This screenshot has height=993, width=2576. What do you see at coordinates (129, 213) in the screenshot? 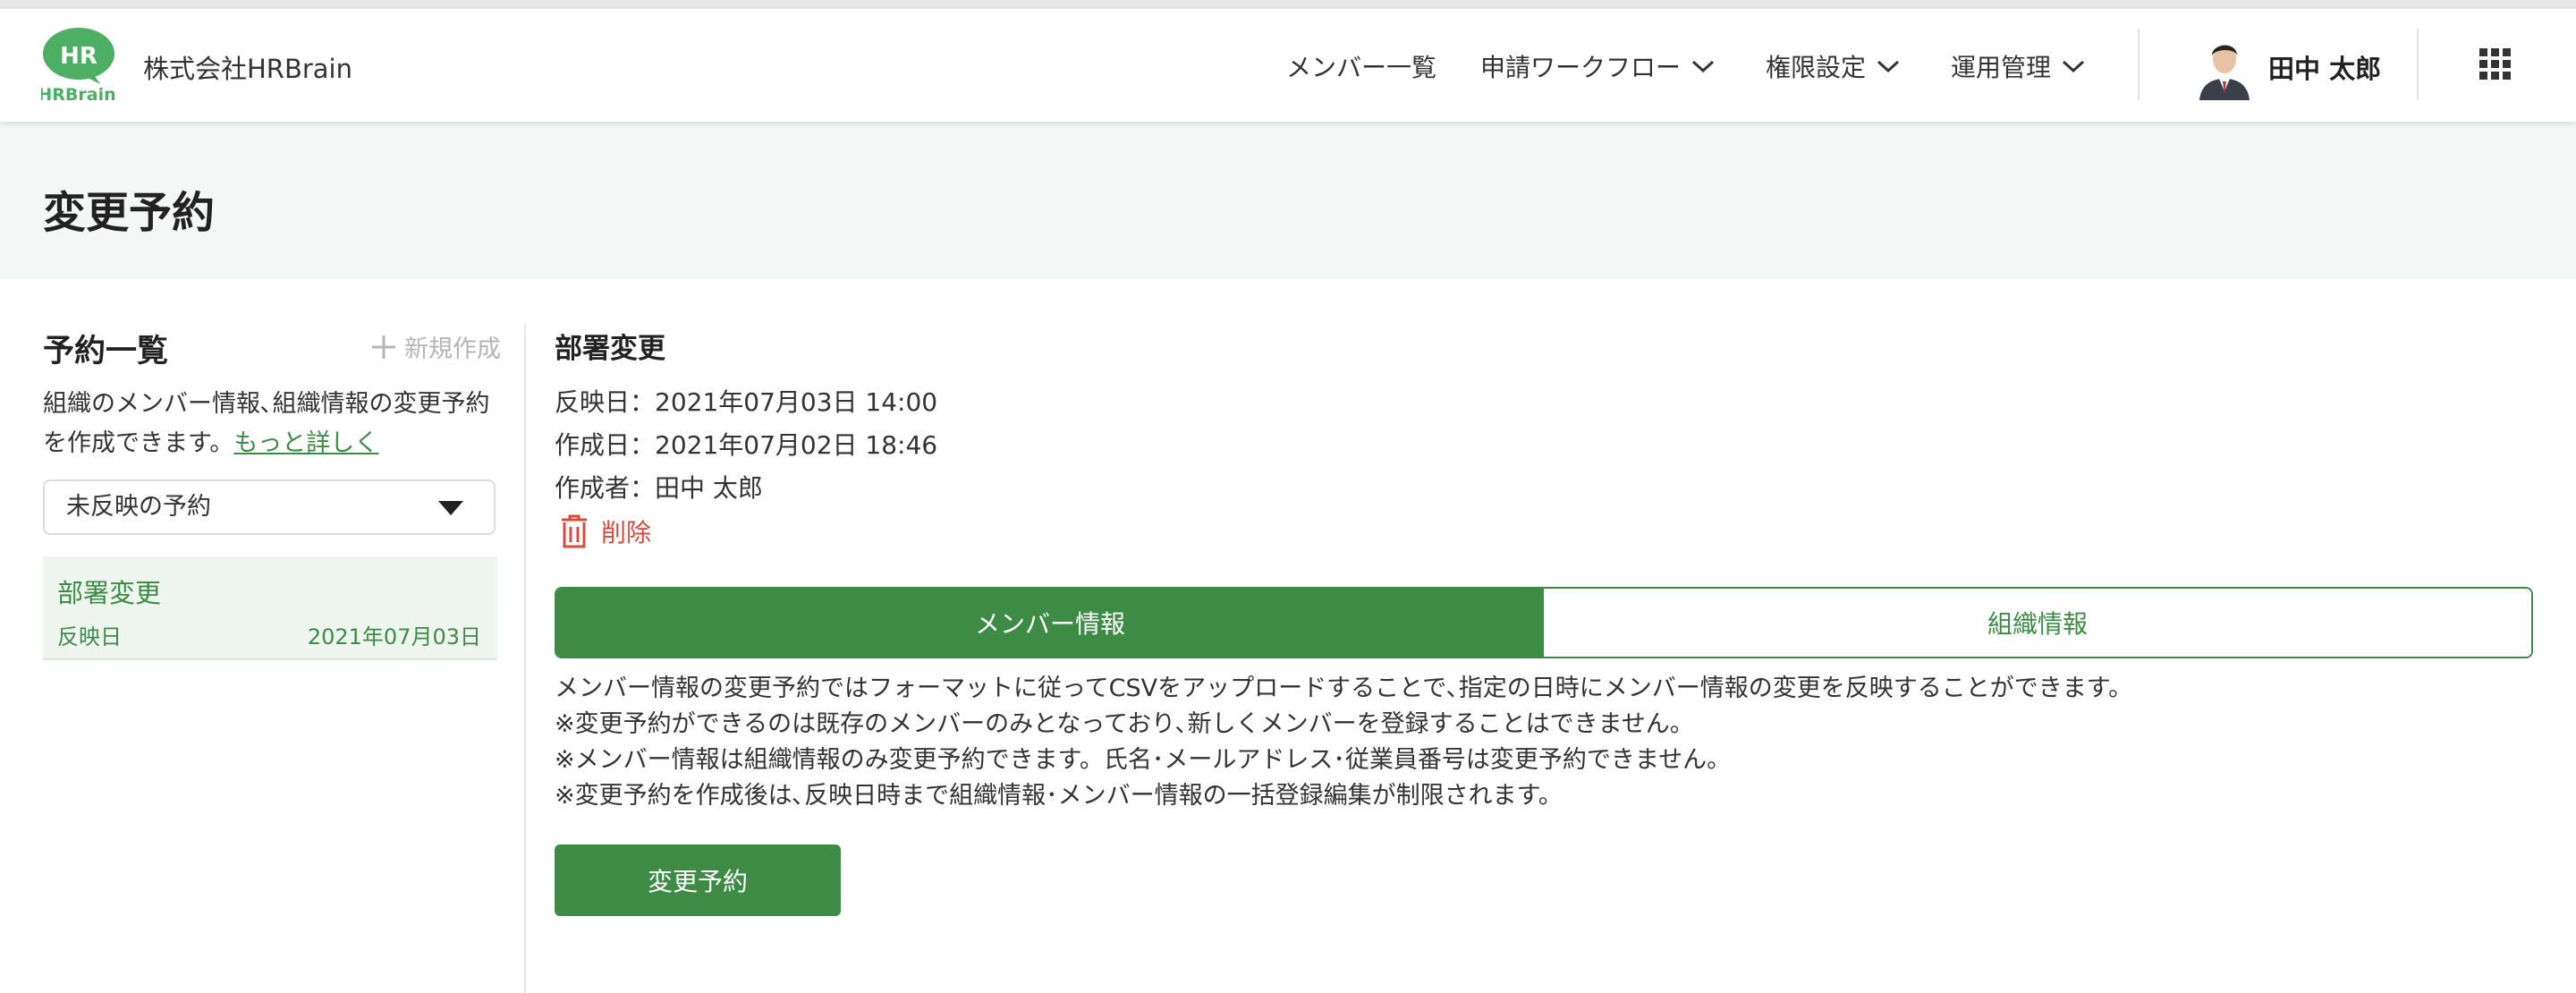
I see `page-title: 変更予約` at bounding box center [129, 213].